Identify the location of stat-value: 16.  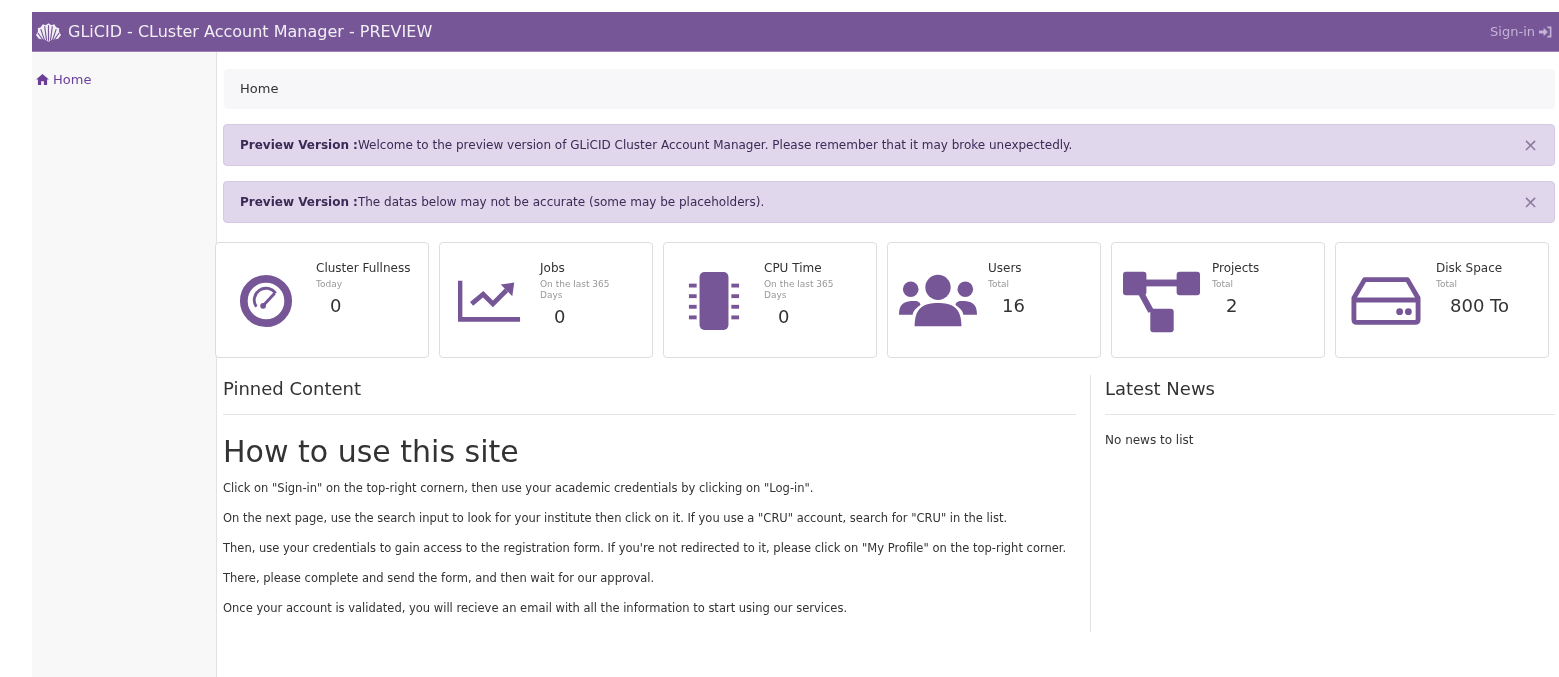
(1013, 306).